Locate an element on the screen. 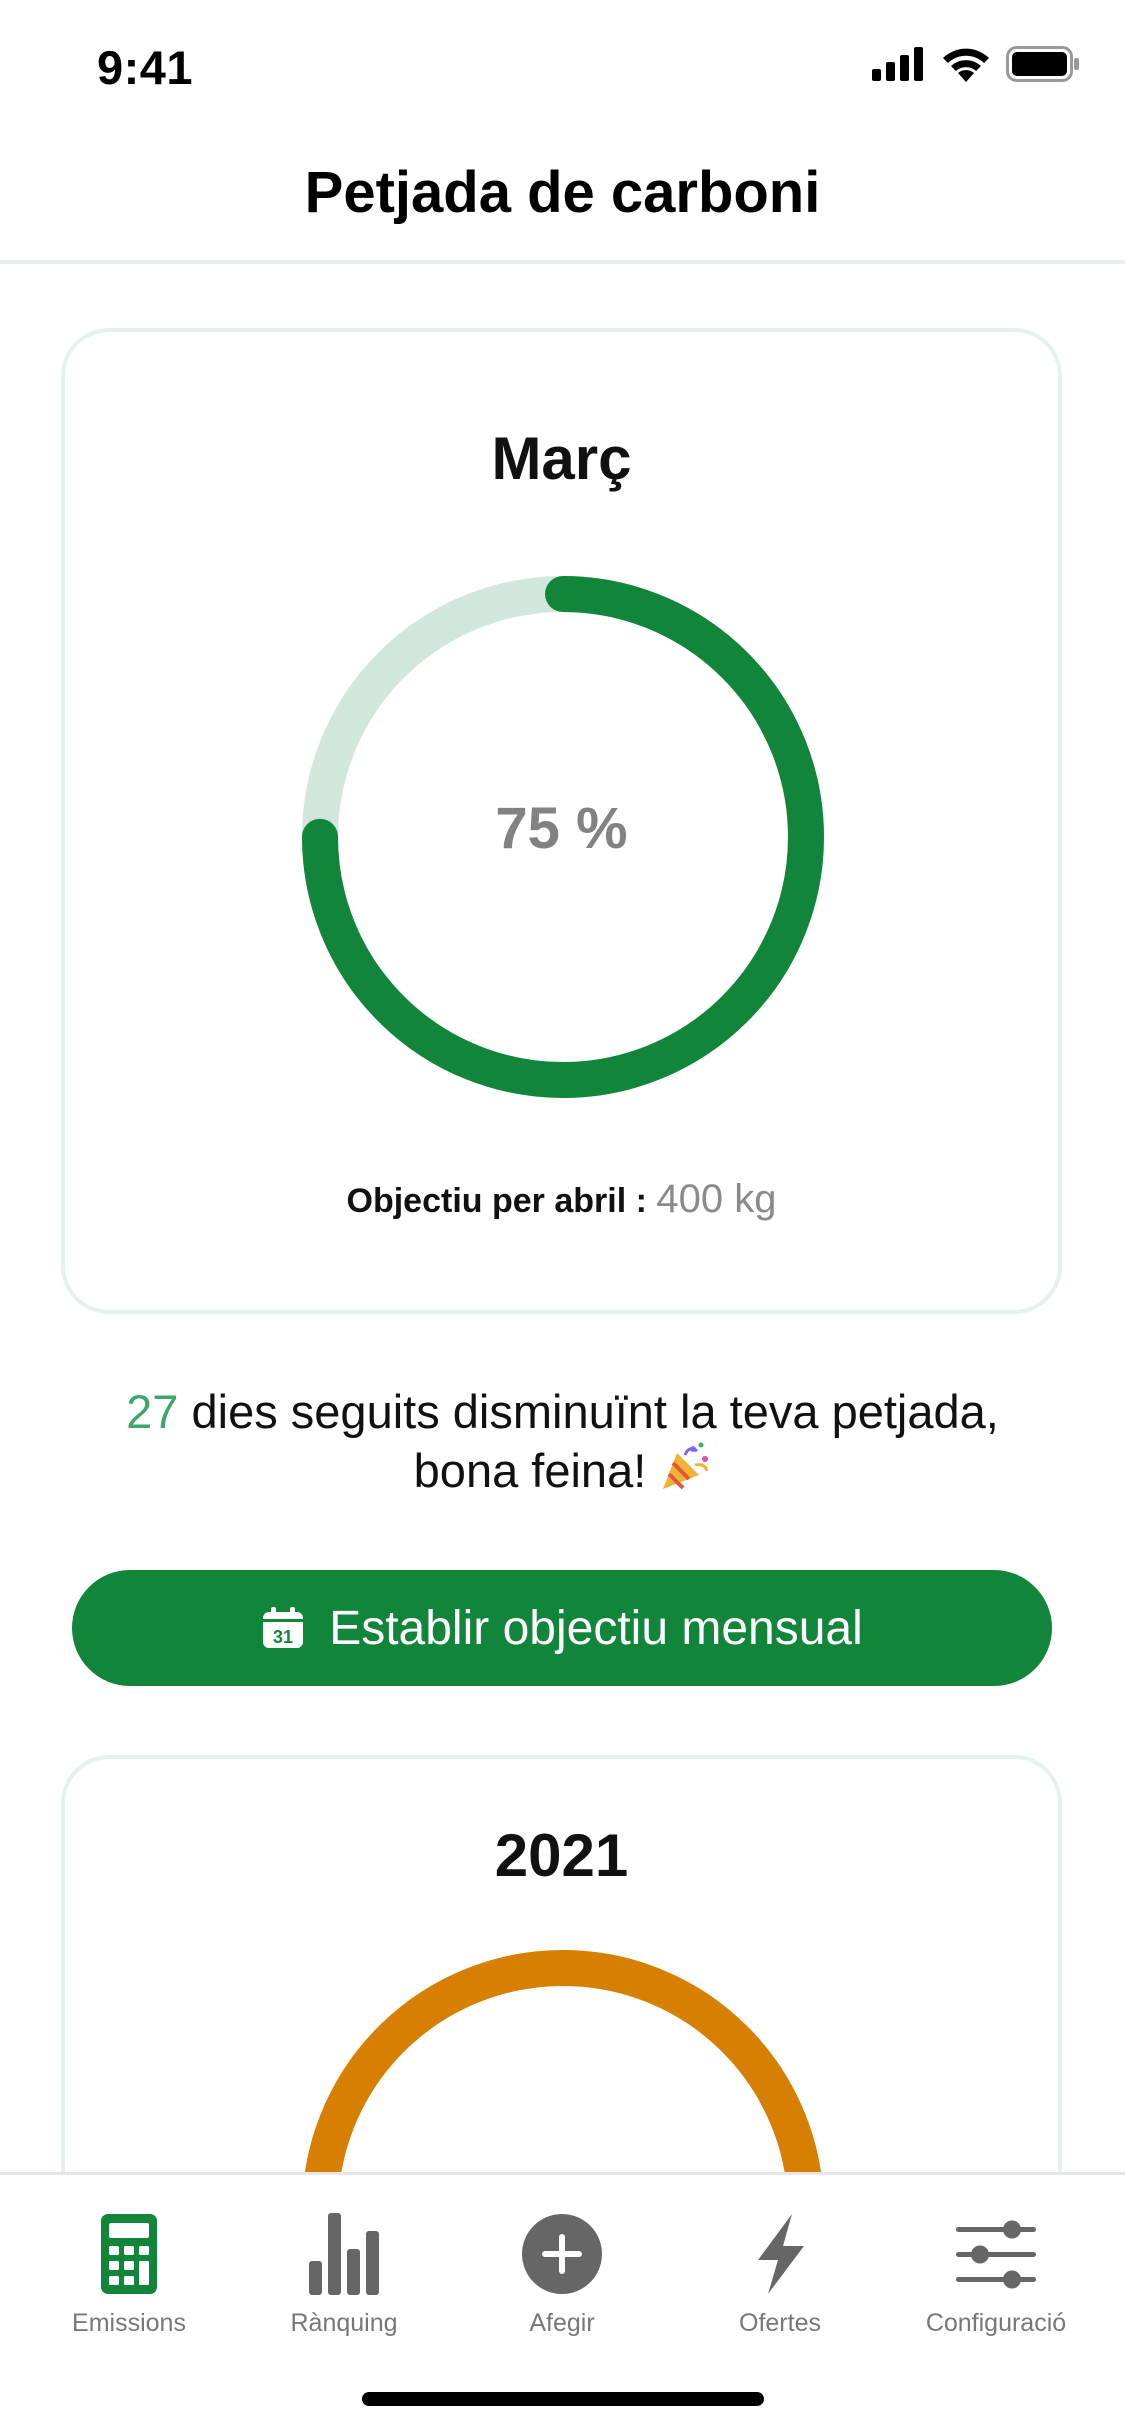 This screenshot has height=2436, width=1125. tab-ranking: Rànquing is located at coordinates (344, 2274).